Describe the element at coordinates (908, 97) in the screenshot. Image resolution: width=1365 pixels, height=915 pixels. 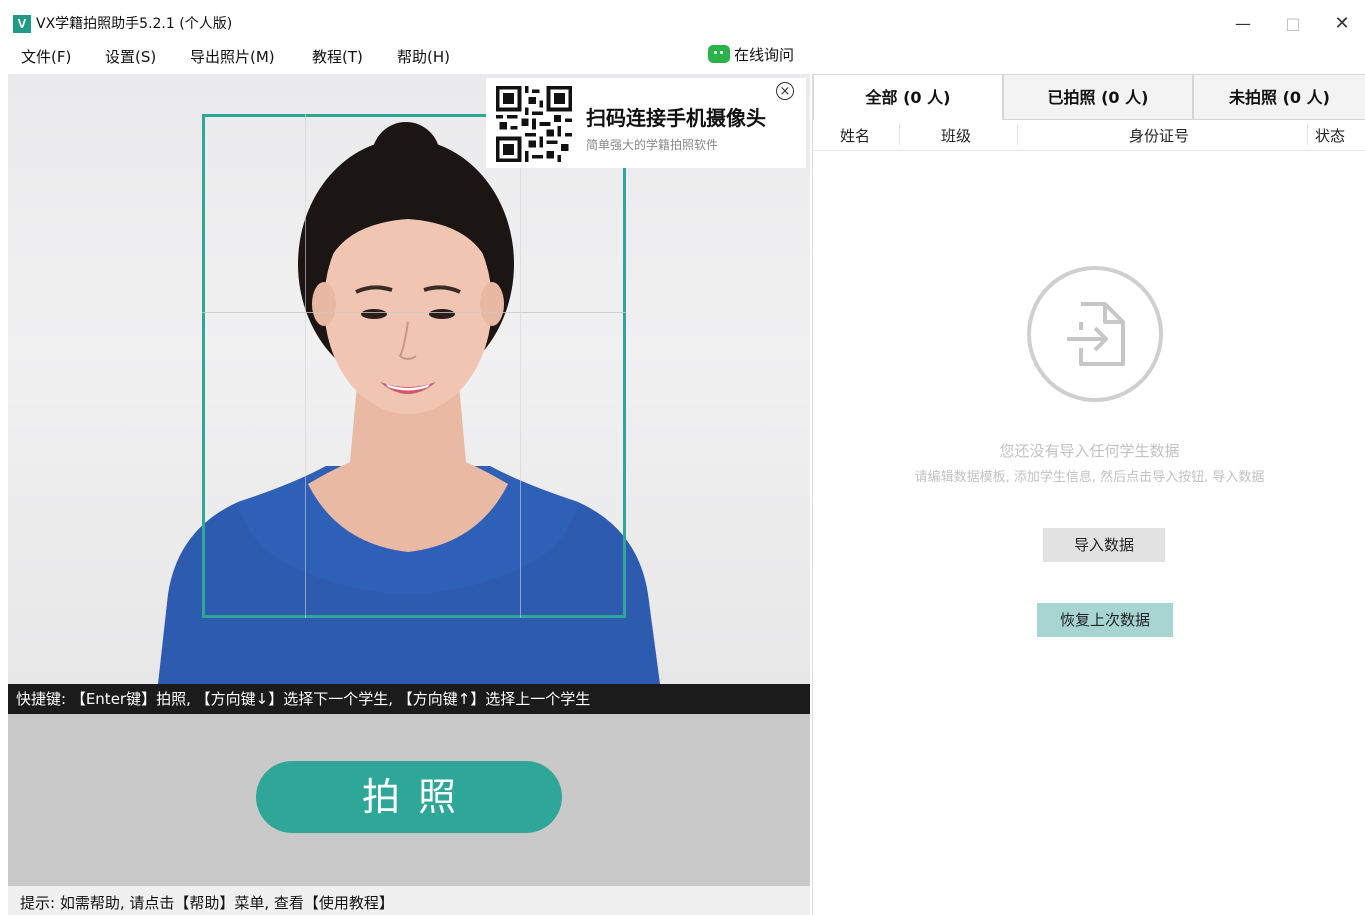
I see `tab-all: 全部 (0 人)` at that location.